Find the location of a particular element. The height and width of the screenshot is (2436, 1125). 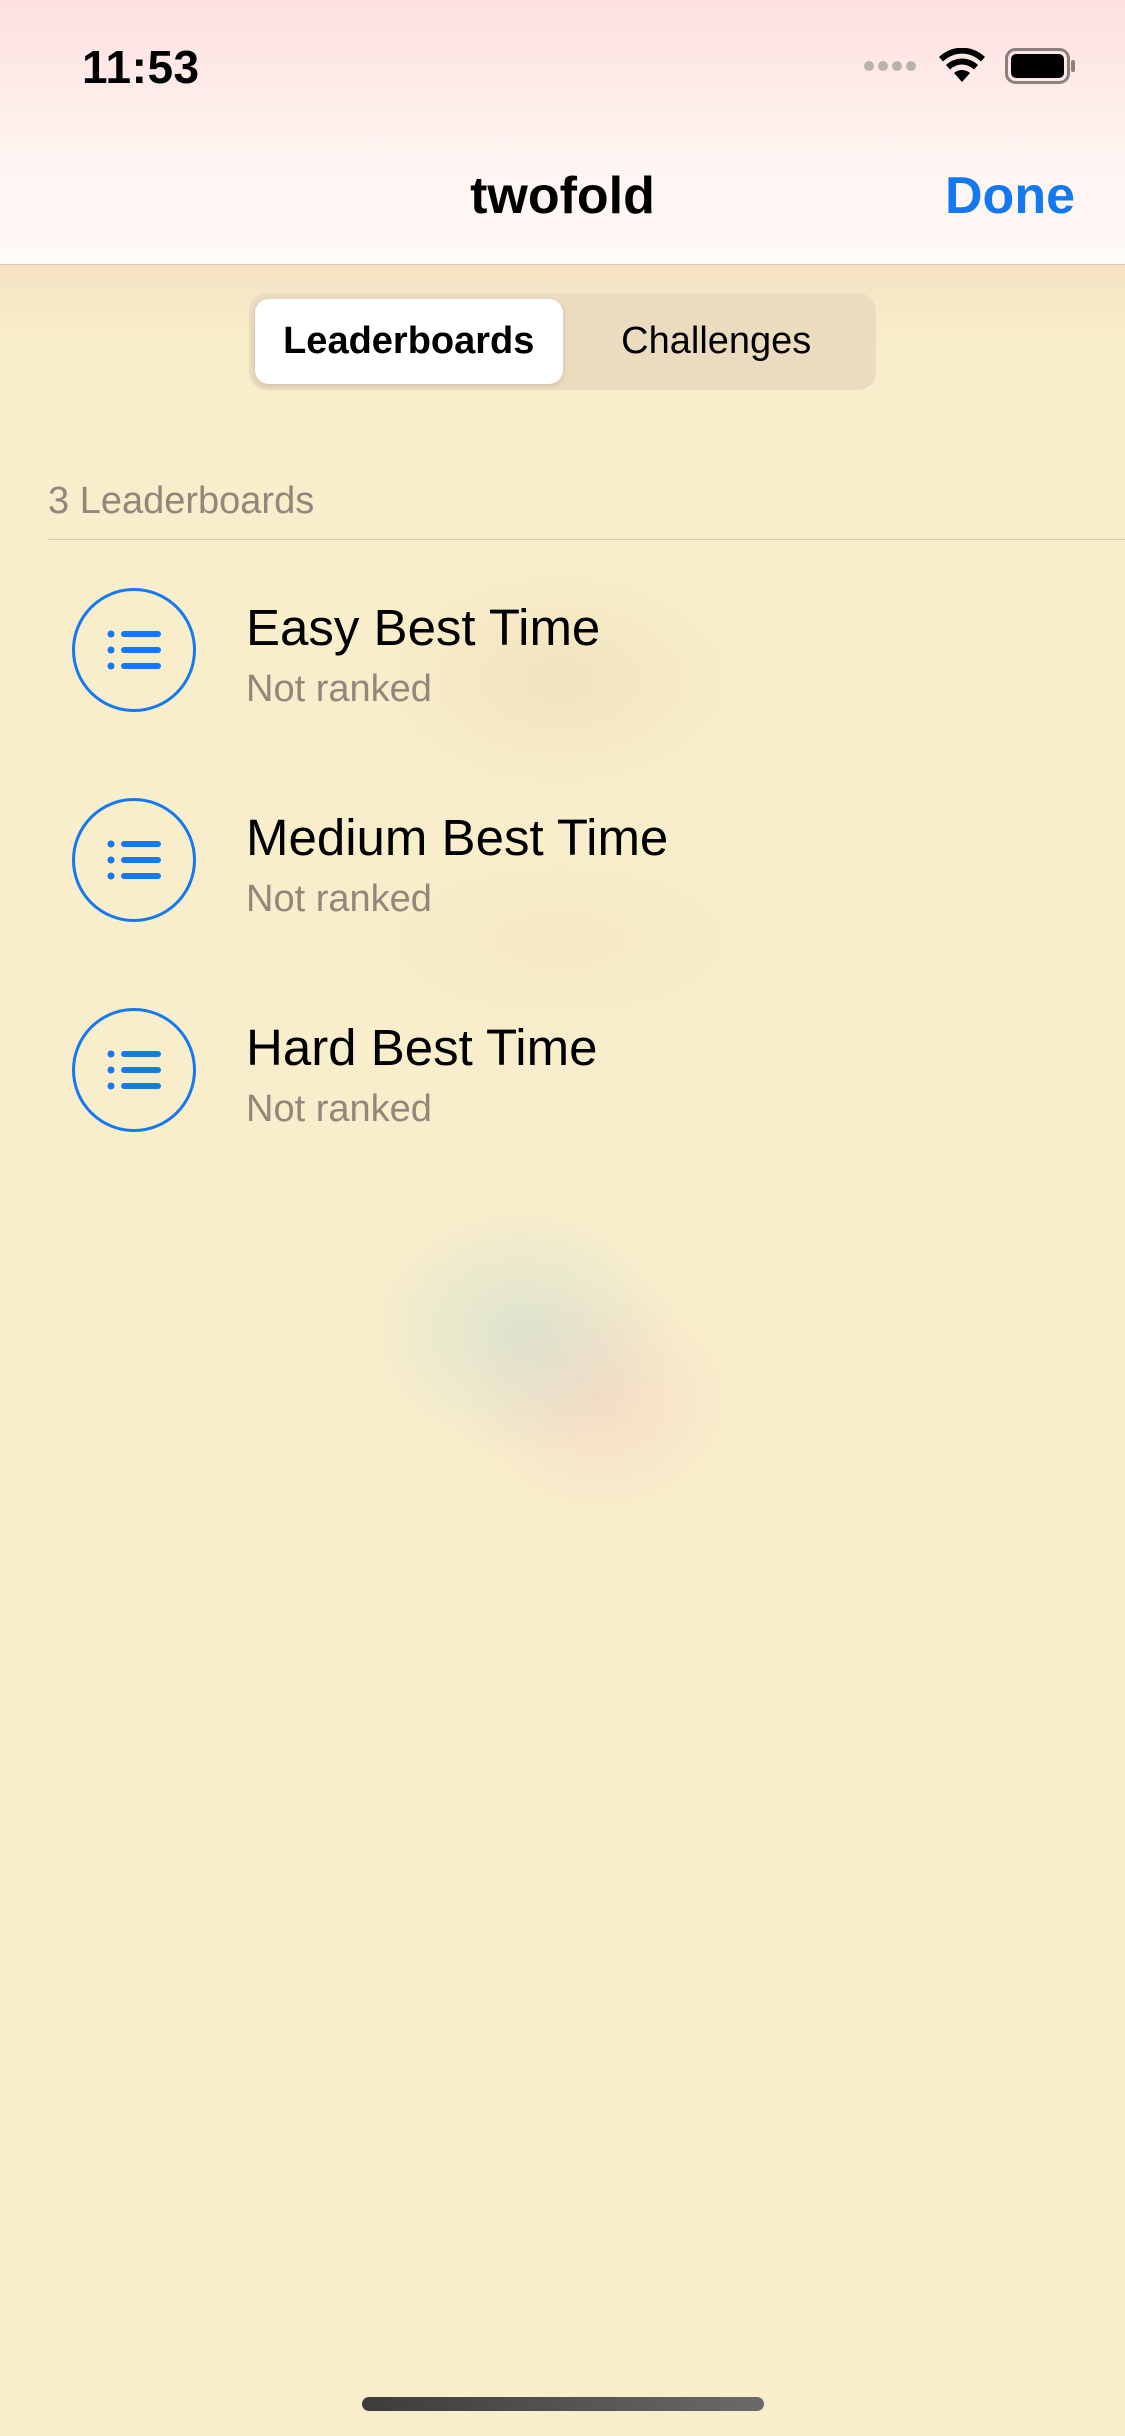

leaderboard-item-medium: Medium Best Time Not ranked is located at coordinates (562, 868).